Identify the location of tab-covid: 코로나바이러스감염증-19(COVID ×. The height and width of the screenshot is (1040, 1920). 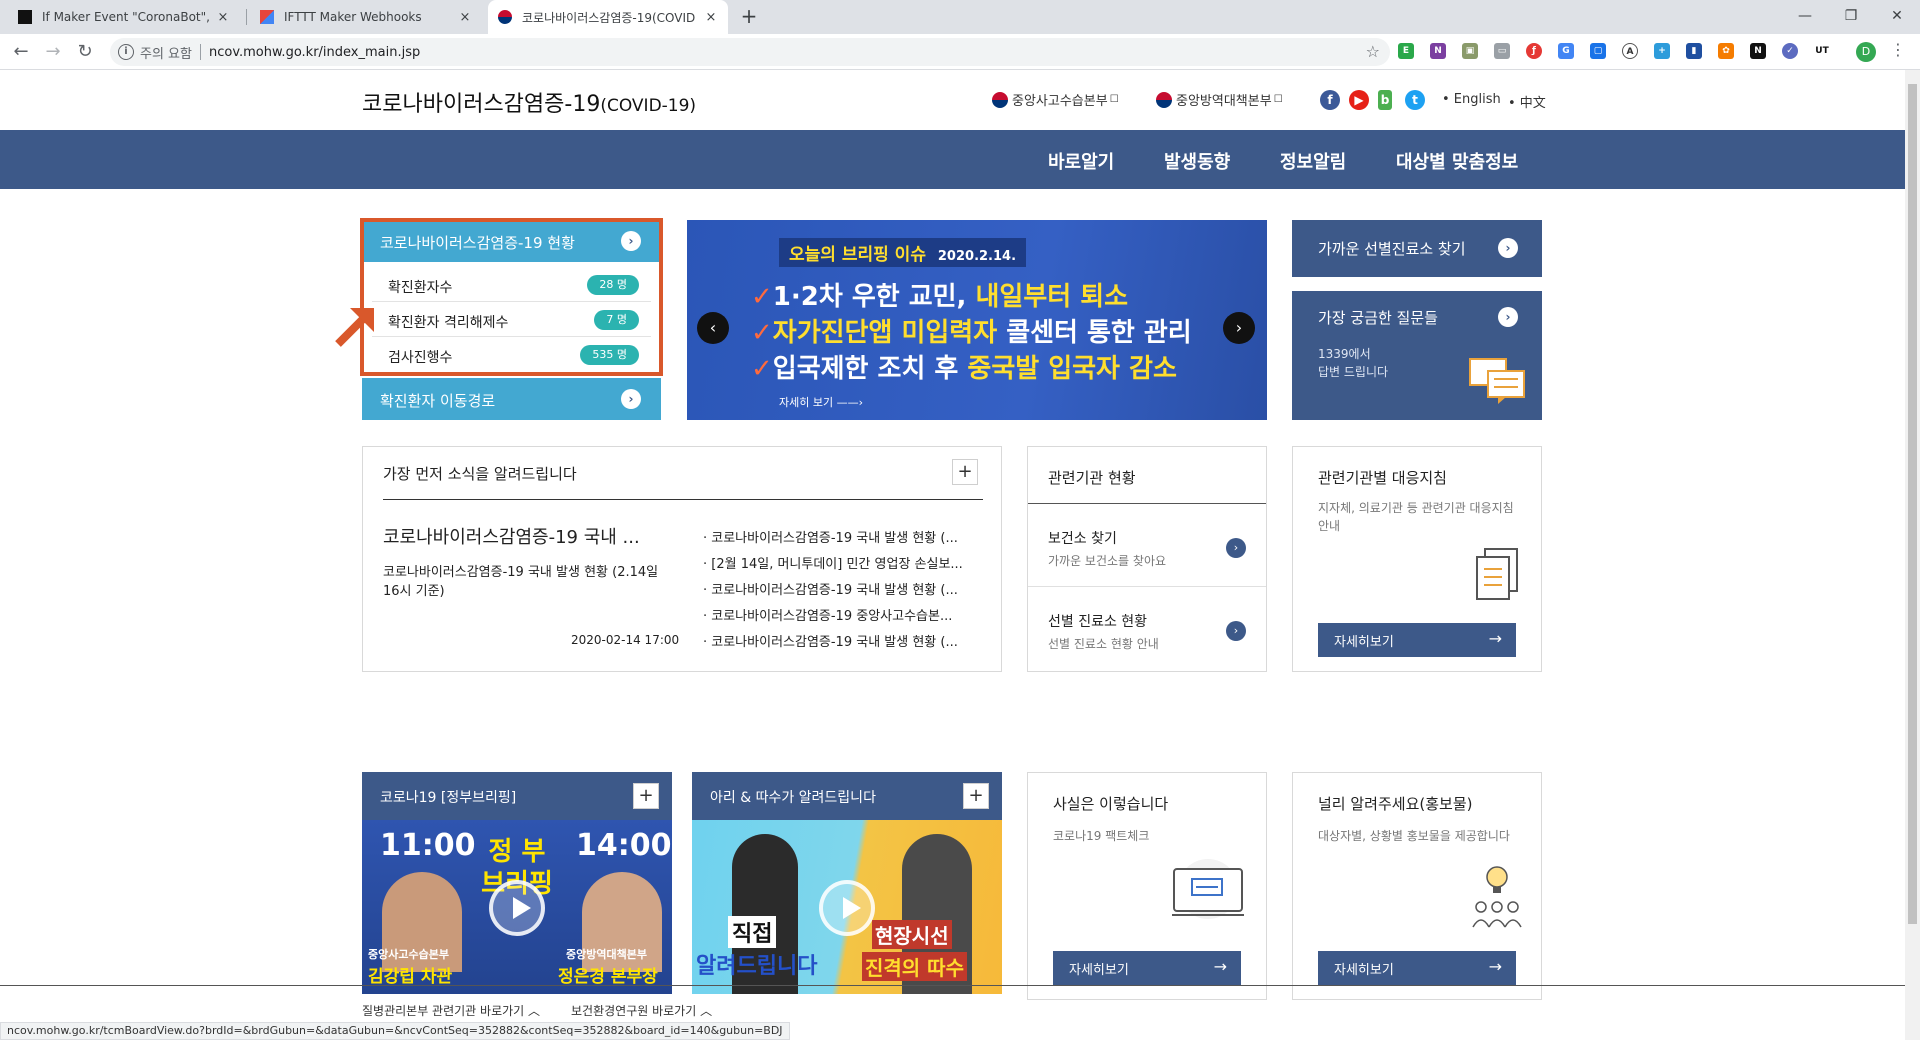
(608, 17).